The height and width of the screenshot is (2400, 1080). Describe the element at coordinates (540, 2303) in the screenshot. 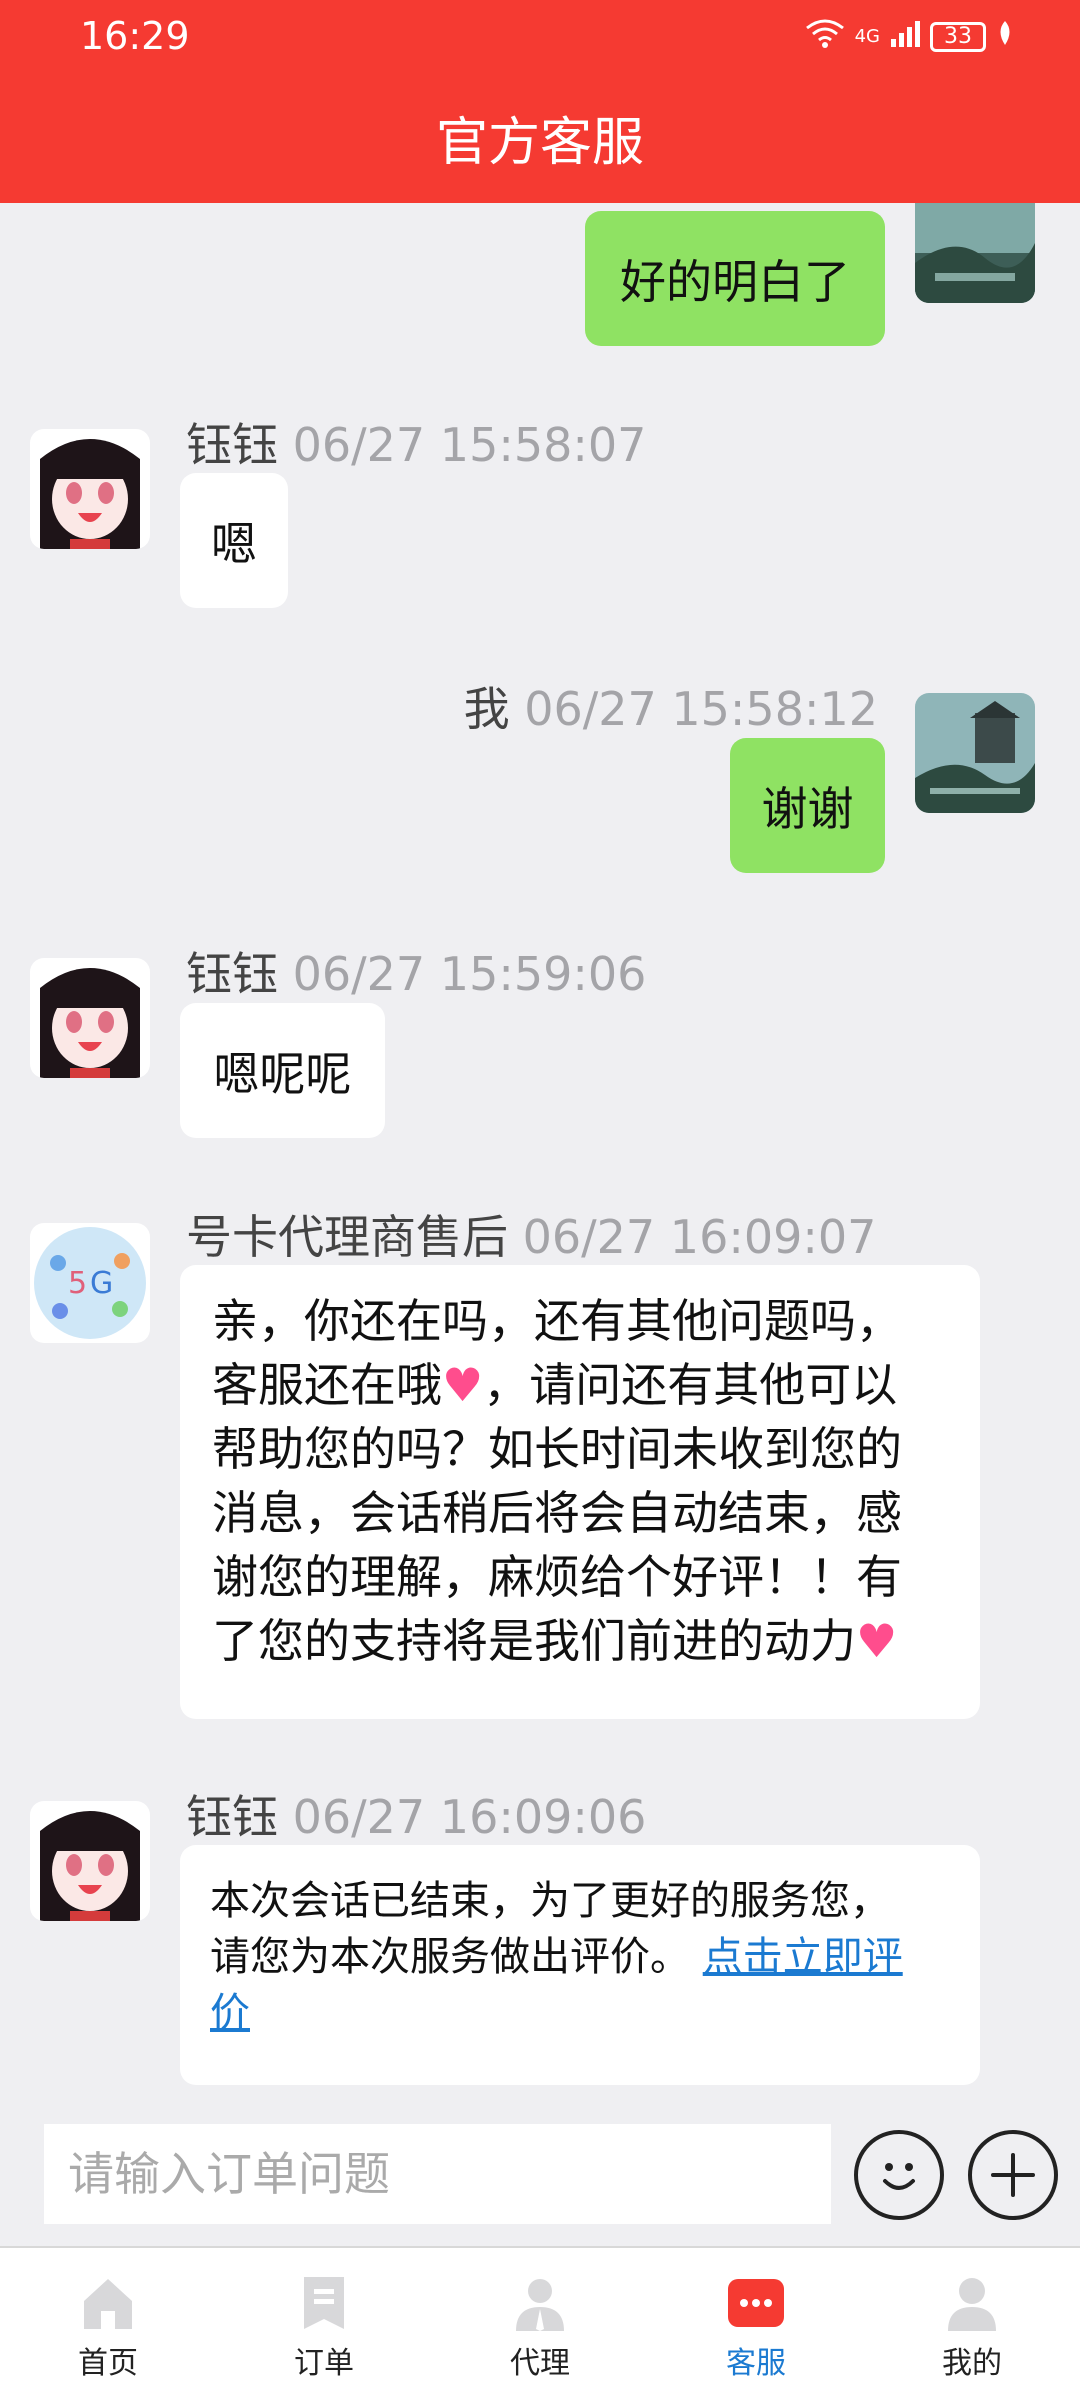

I see `agent-icon` at that location.